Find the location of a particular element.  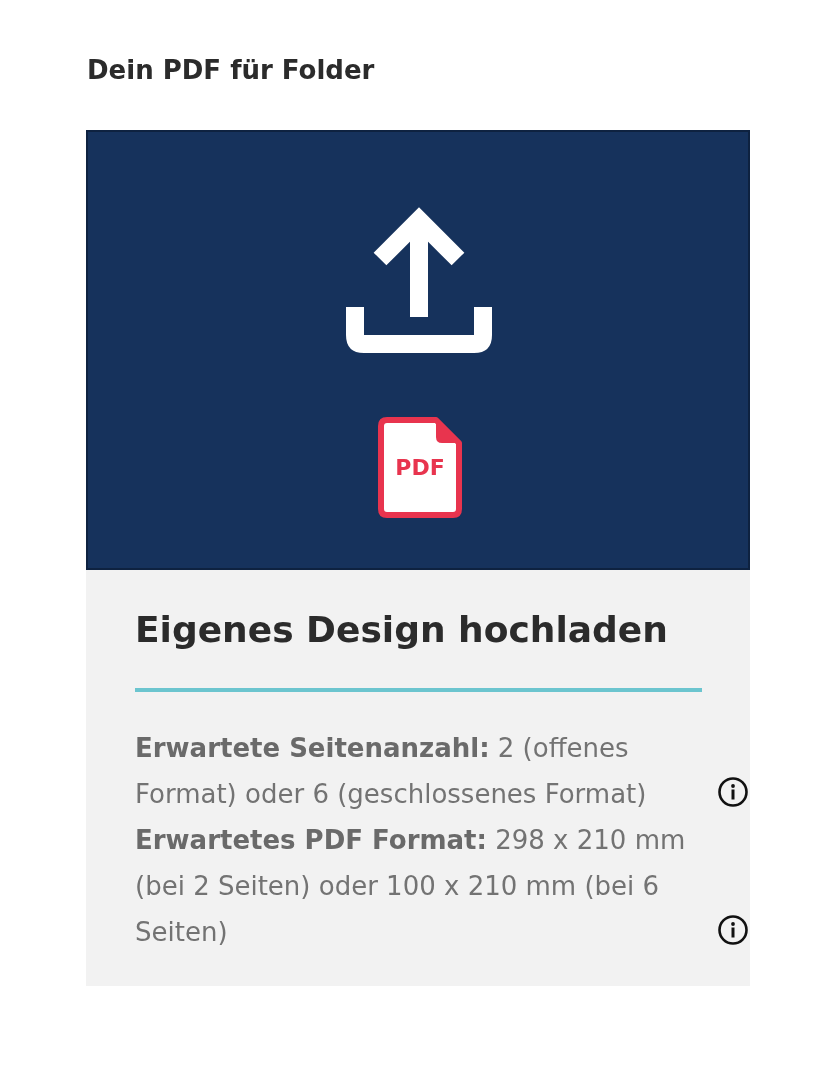

section-heading: Dein PDF für Folder is located at coordinates (231, 70).